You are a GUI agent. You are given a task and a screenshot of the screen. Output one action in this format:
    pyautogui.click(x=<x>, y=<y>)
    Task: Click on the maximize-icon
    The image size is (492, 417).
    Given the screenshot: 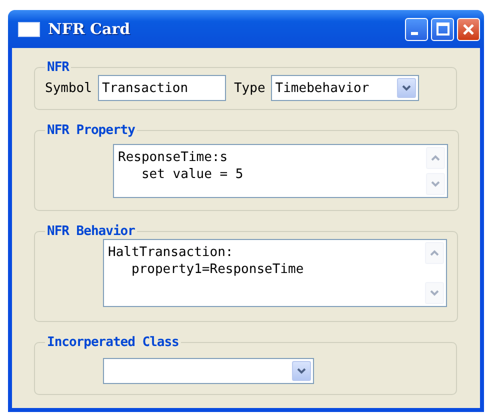 What is the action you would take?
    pyautogui.click(x=443, y=29)
    